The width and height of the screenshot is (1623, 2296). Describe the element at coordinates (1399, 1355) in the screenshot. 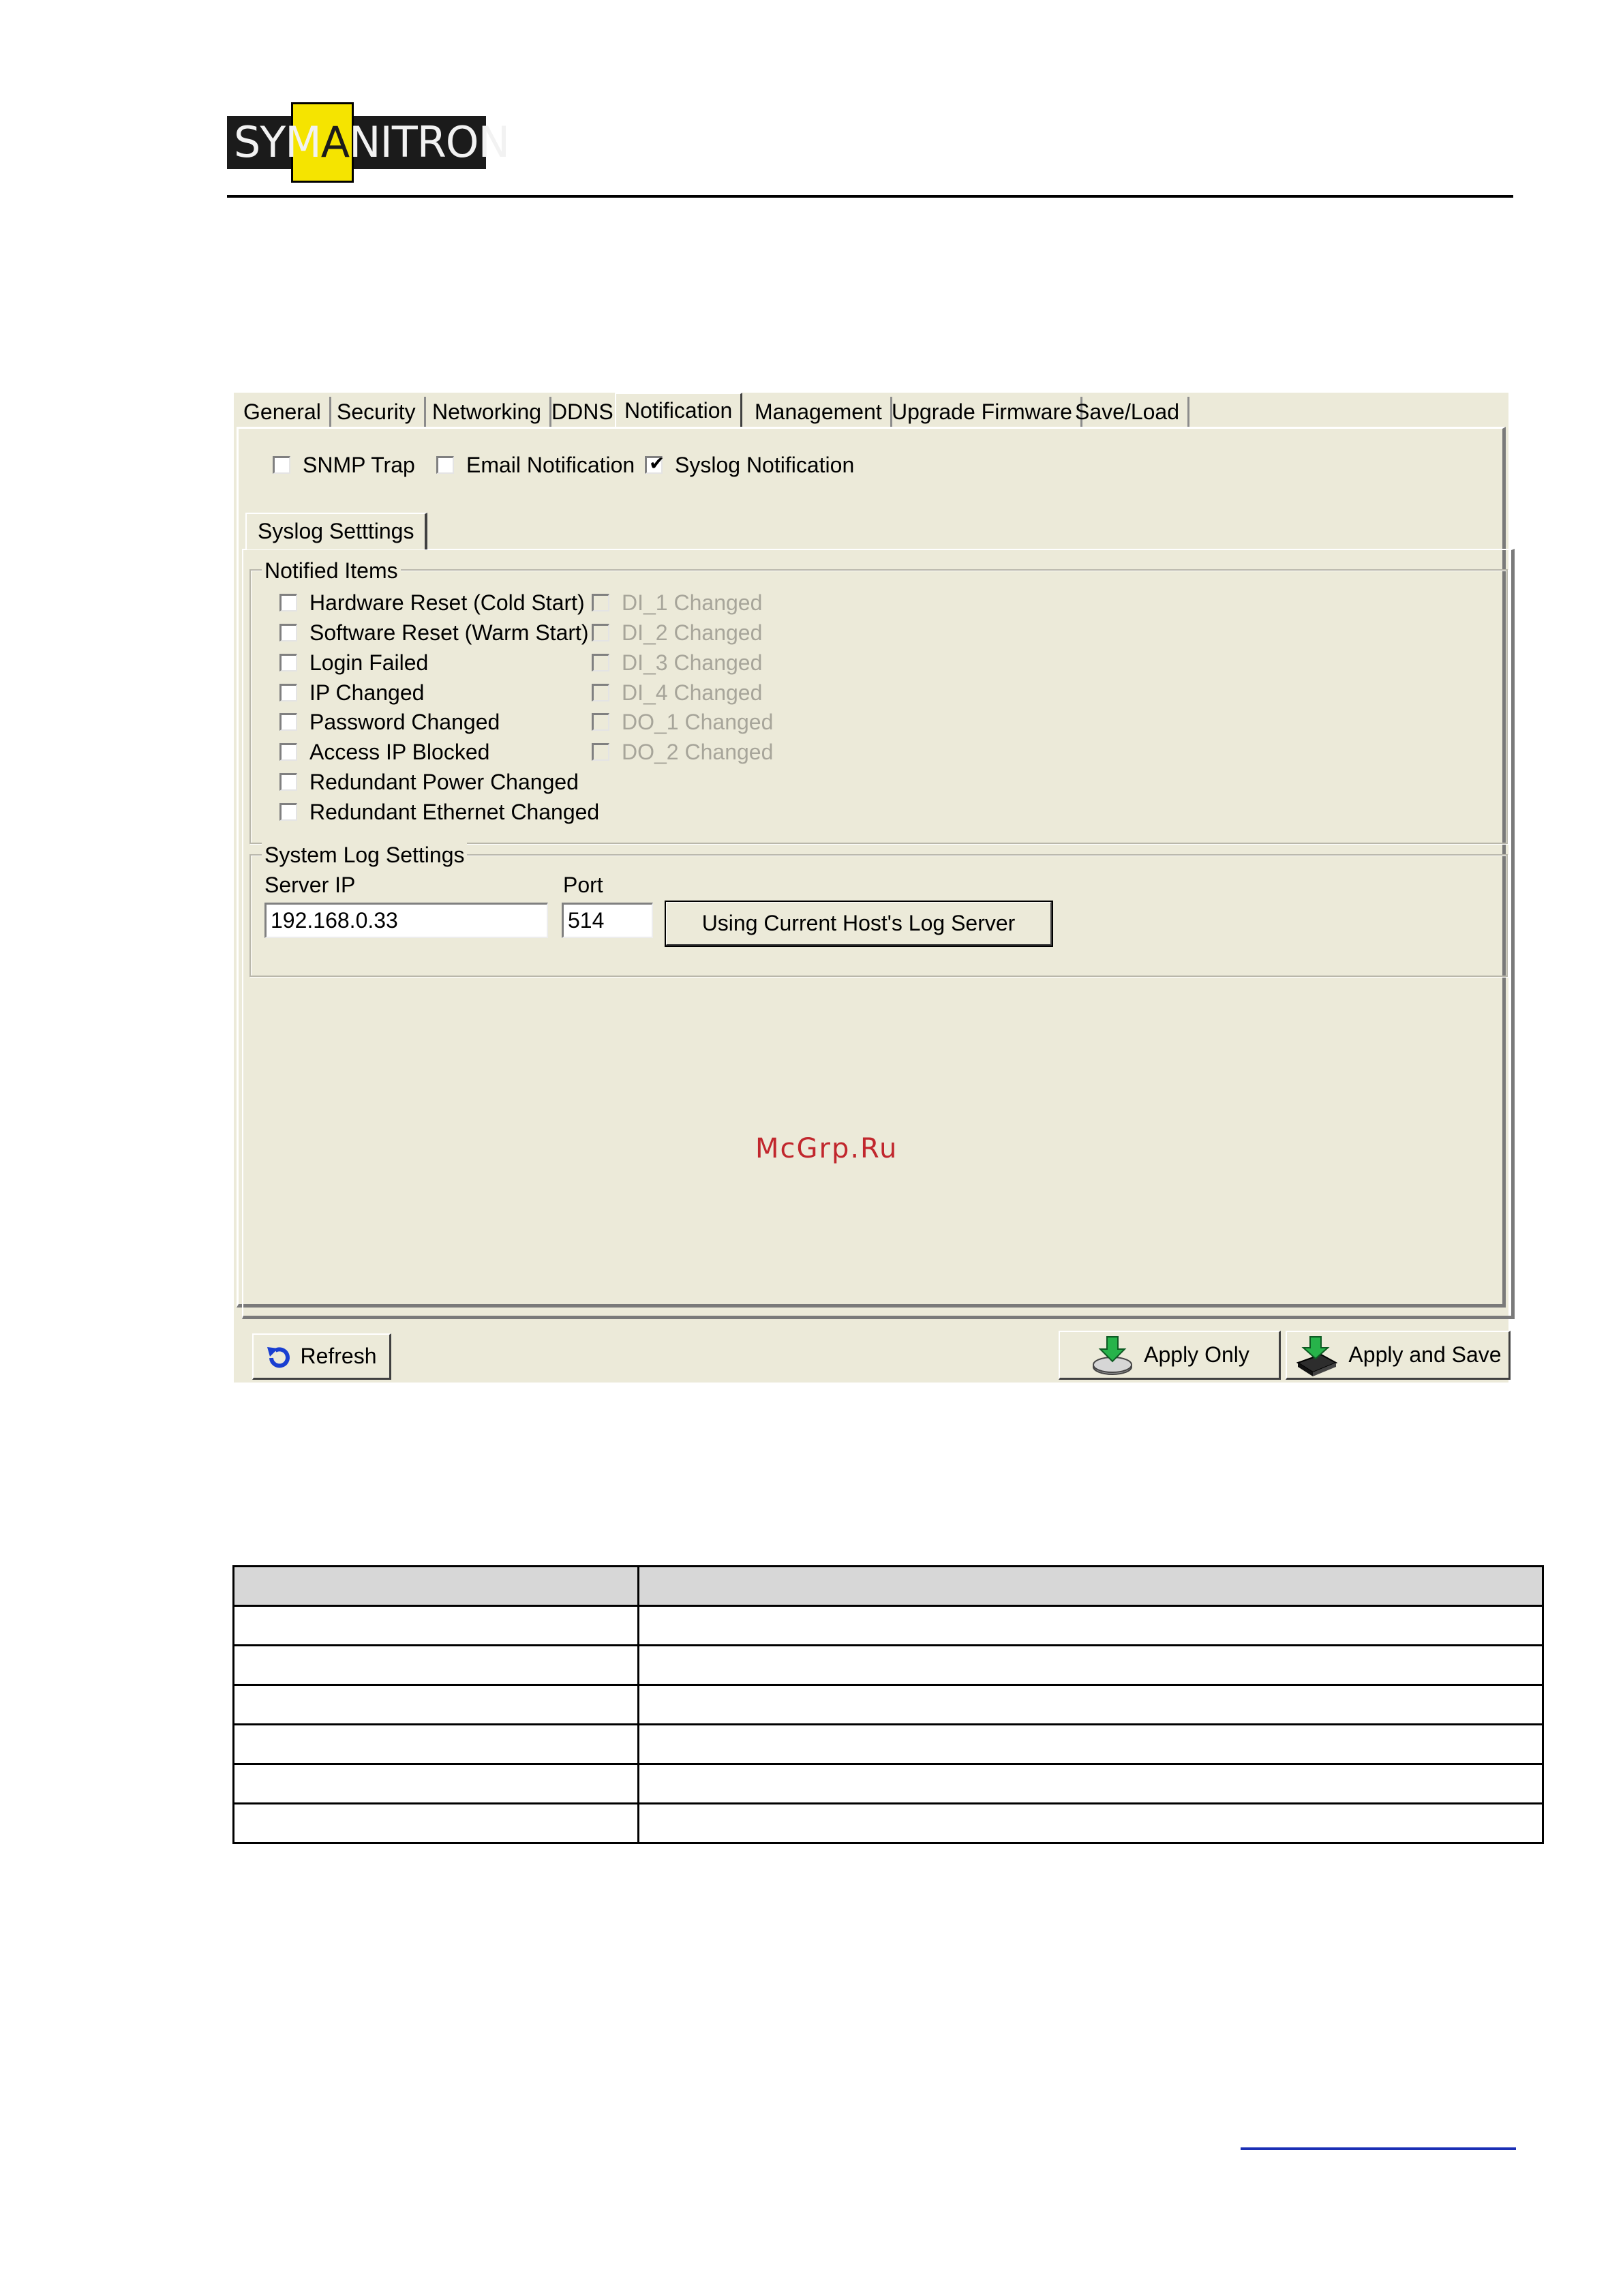

I see `apply-and-save-button: Apply and Save` at that location.